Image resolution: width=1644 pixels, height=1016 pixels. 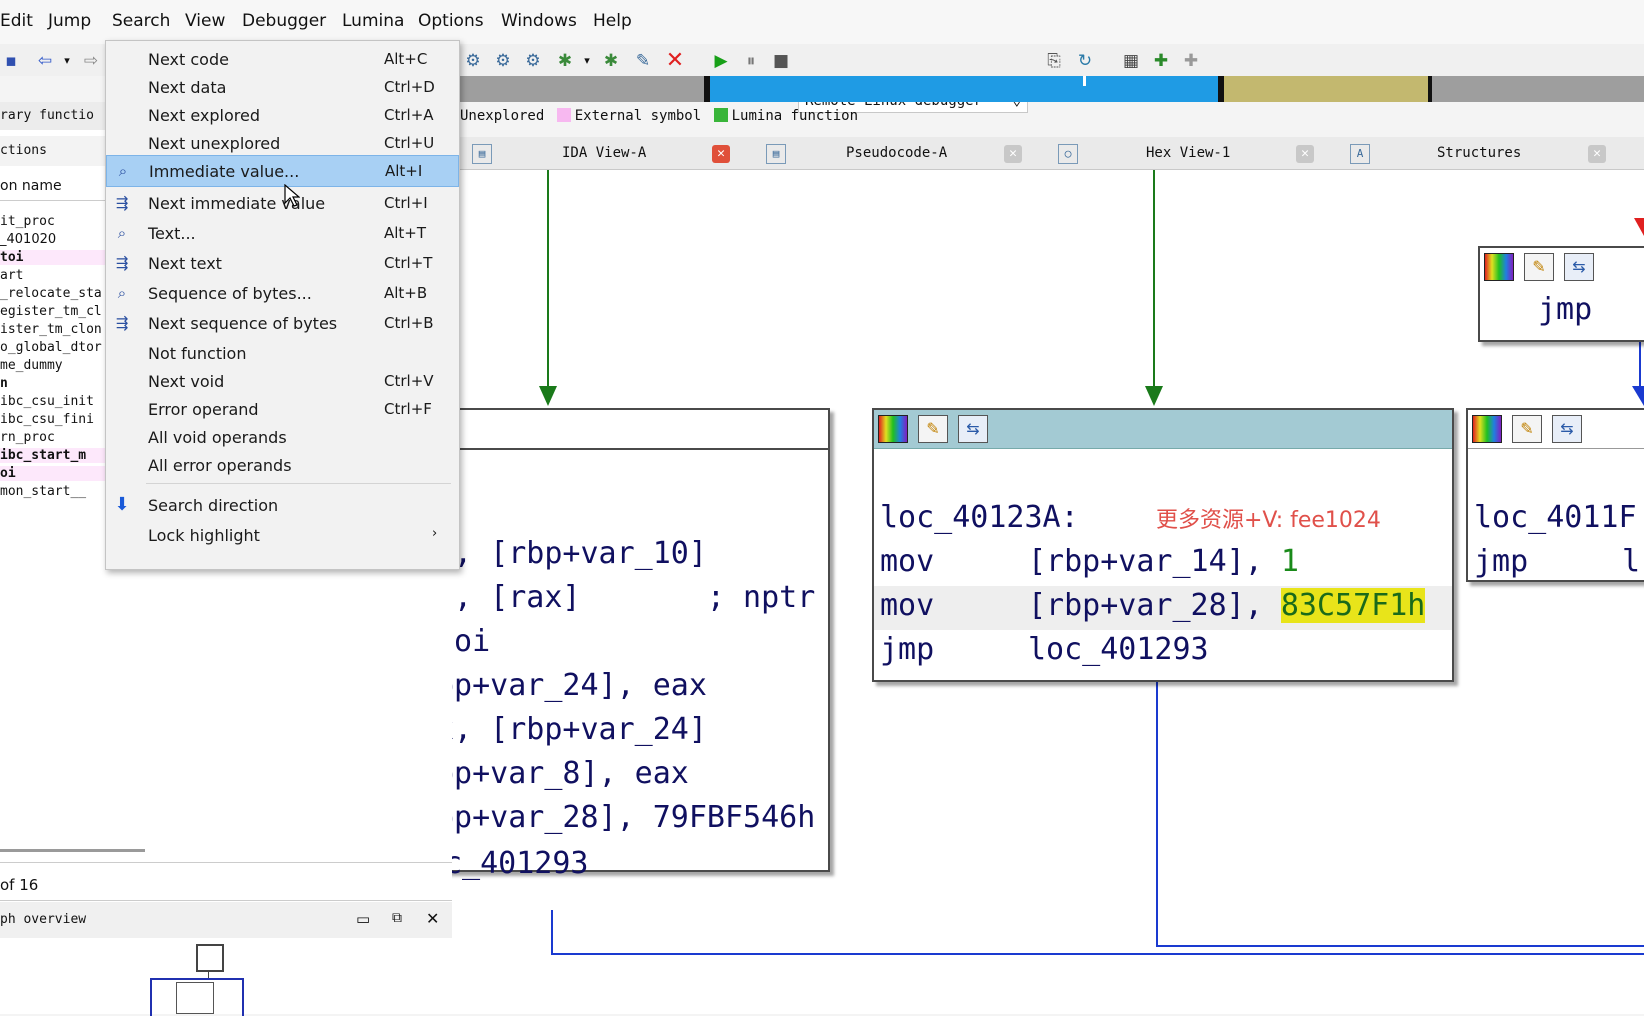 What do you see at coordinates (60, 455) in the screenshot?
I see `function-row: ibc_start_m` at bounding box center [60, 455].